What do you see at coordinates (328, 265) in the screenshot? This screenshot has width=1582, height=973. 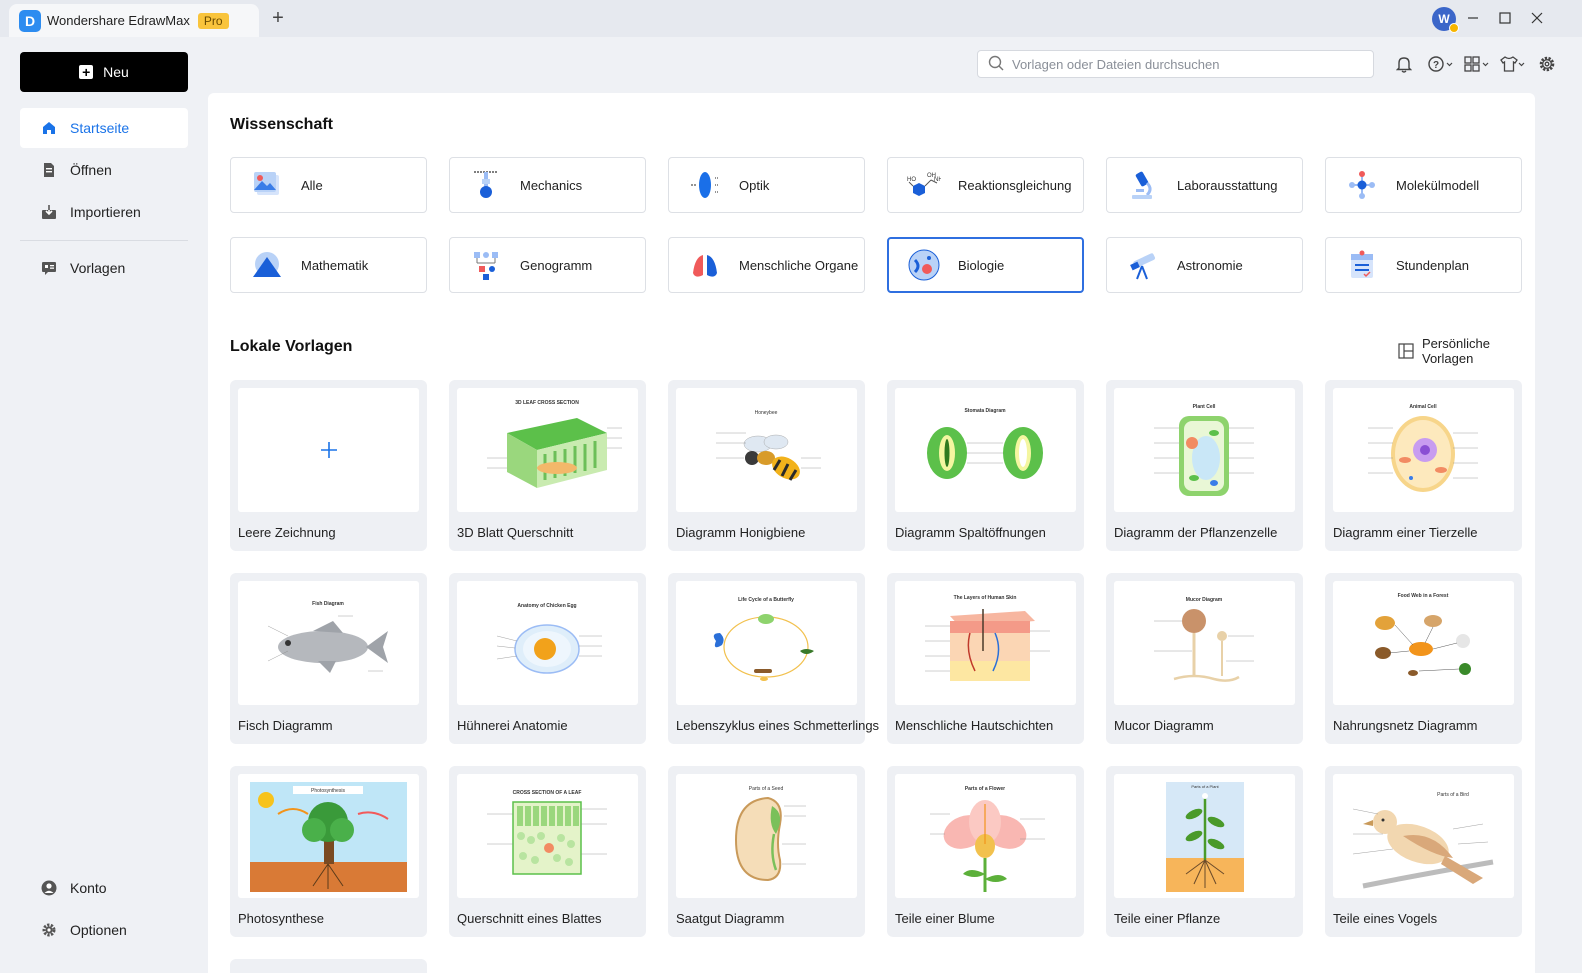 I see `category-mathematik: Mathematik` at bounding box center [328, 265].